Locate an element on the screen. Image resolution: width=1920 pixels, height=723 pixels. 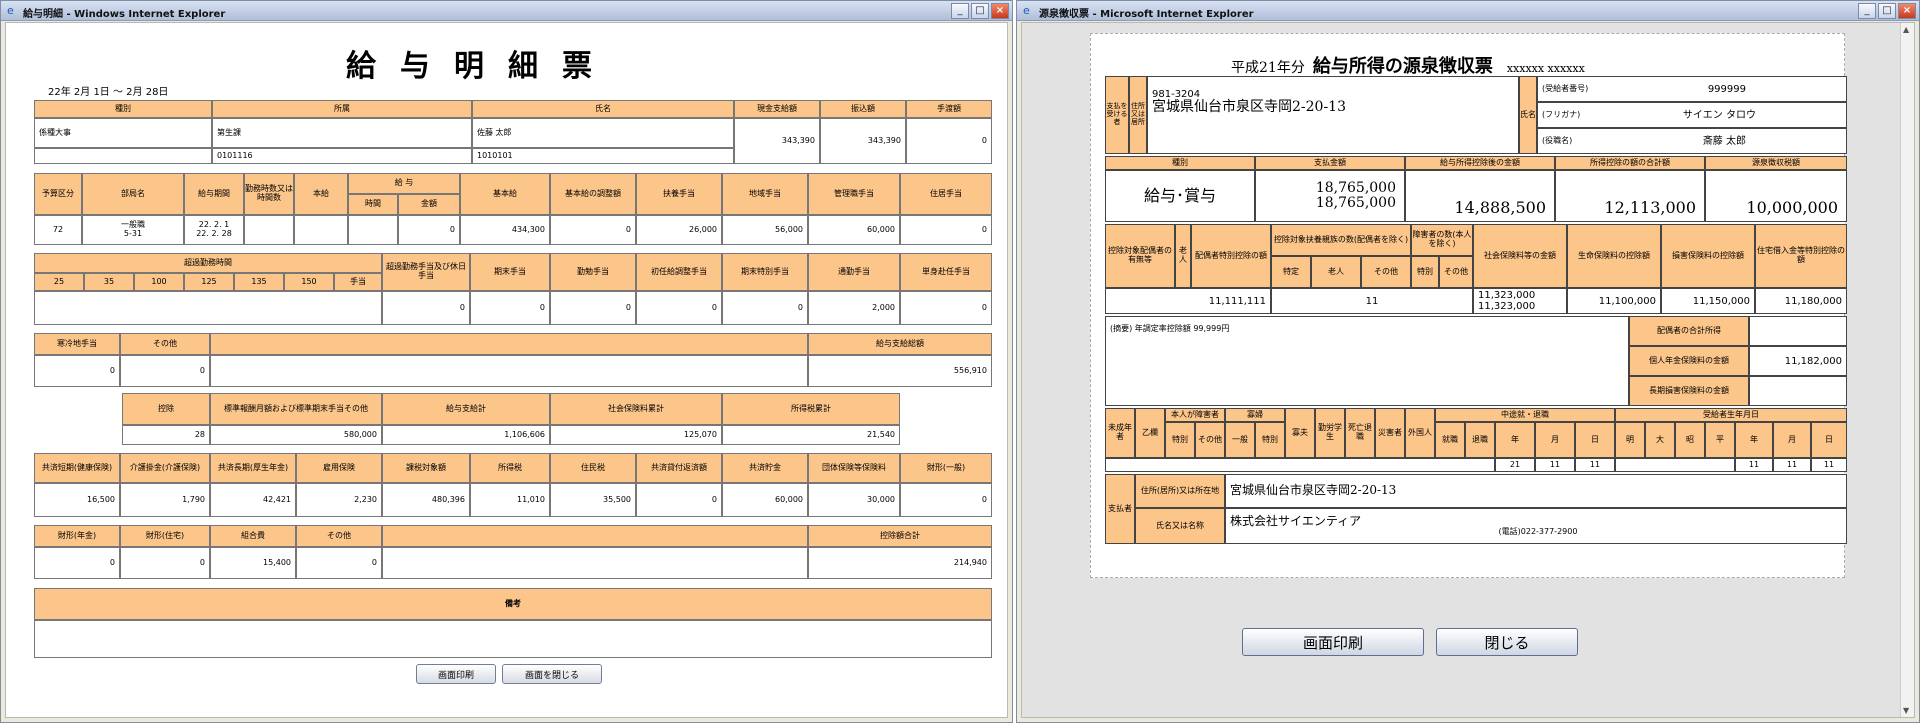
value-cell: 第生課 is located at coordinates (342, 133).